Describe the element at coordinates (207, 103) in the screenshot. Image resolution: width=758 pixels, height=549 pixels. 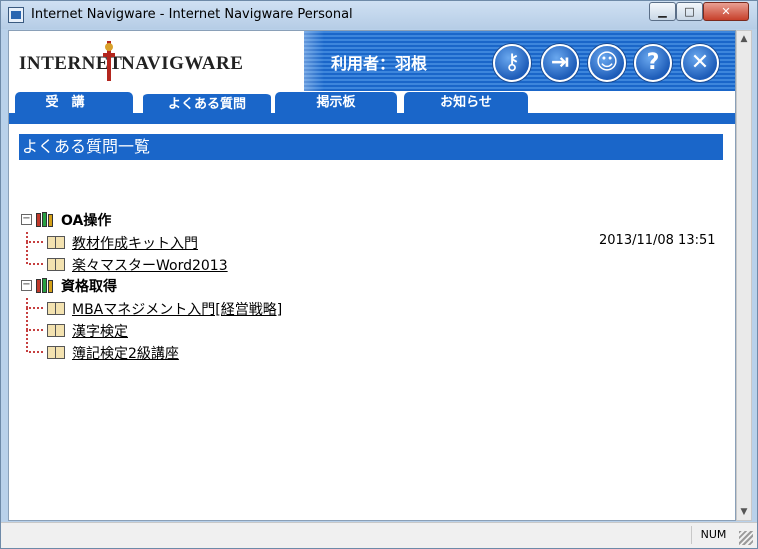
I see `tab-faq: よくある質問` at that location.